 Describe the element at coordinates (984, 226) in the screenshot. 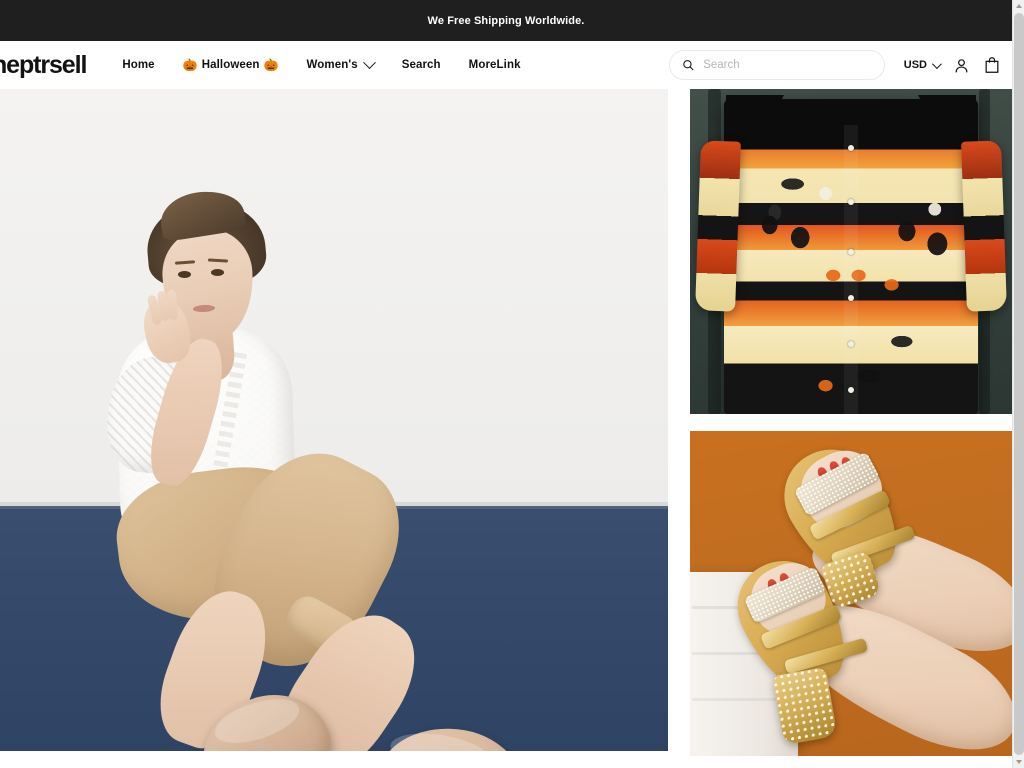

I see `shirt-sleeve-right` at that location.